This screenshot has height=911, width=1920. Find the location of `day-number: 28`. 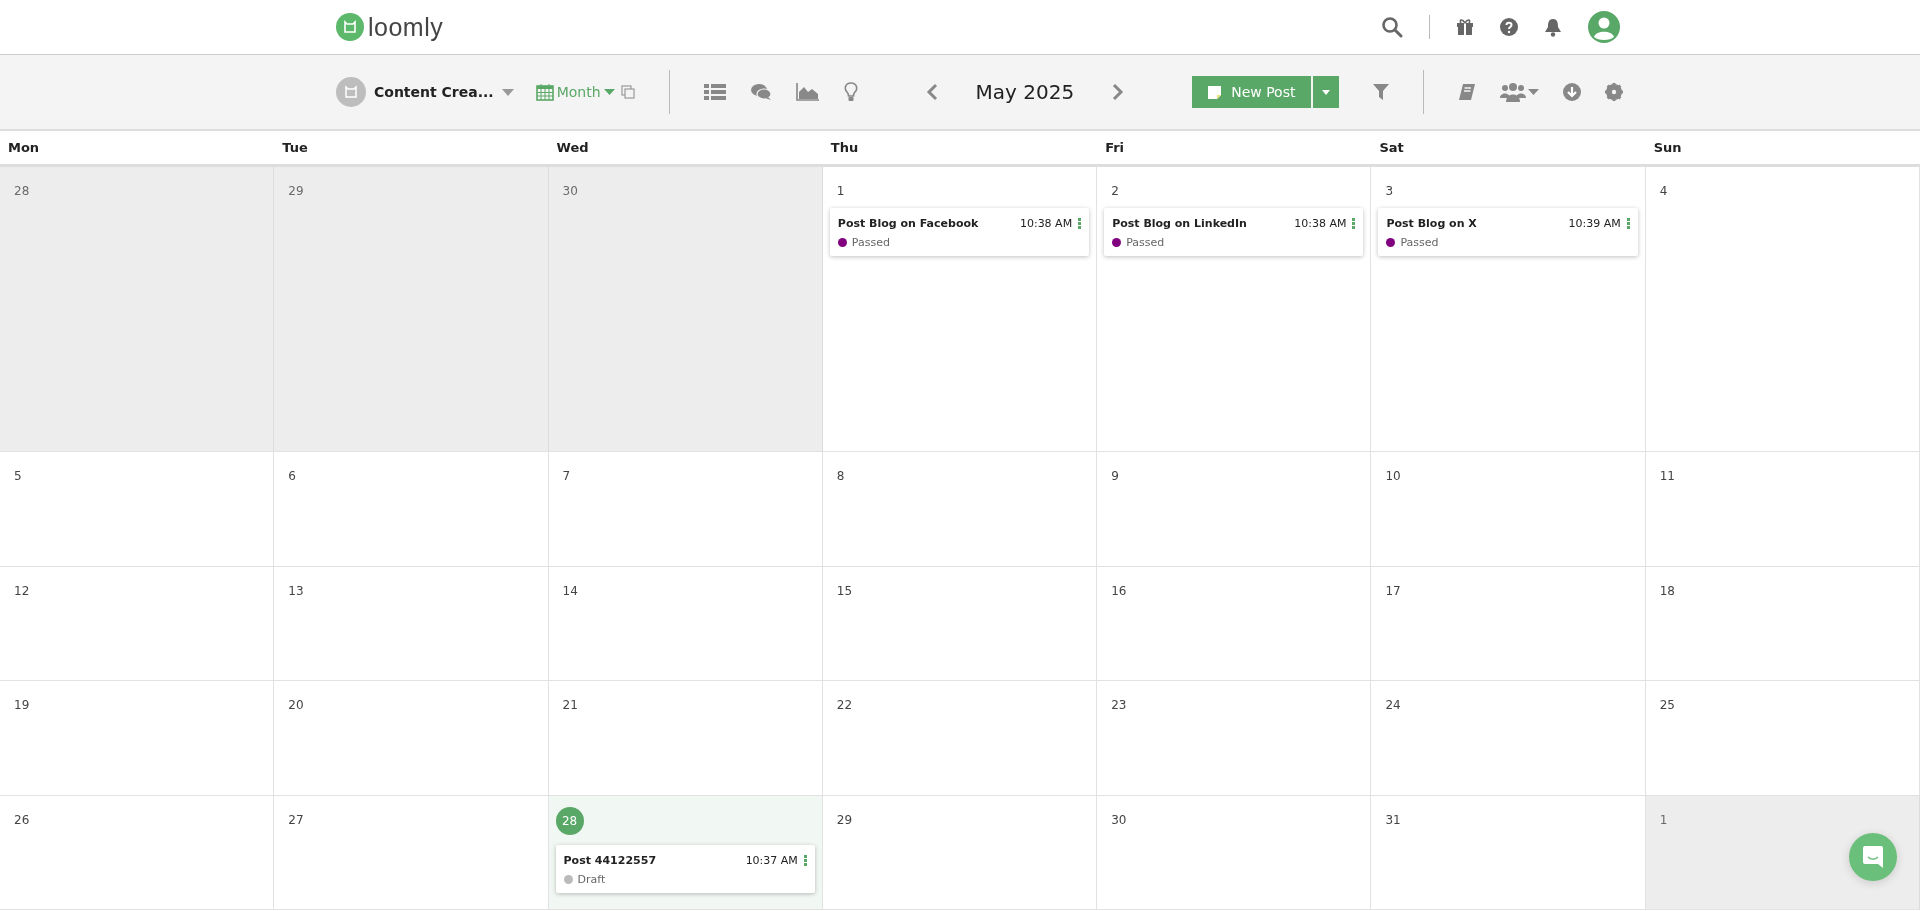

day-number: 28 is located at coordinates (21, 191).